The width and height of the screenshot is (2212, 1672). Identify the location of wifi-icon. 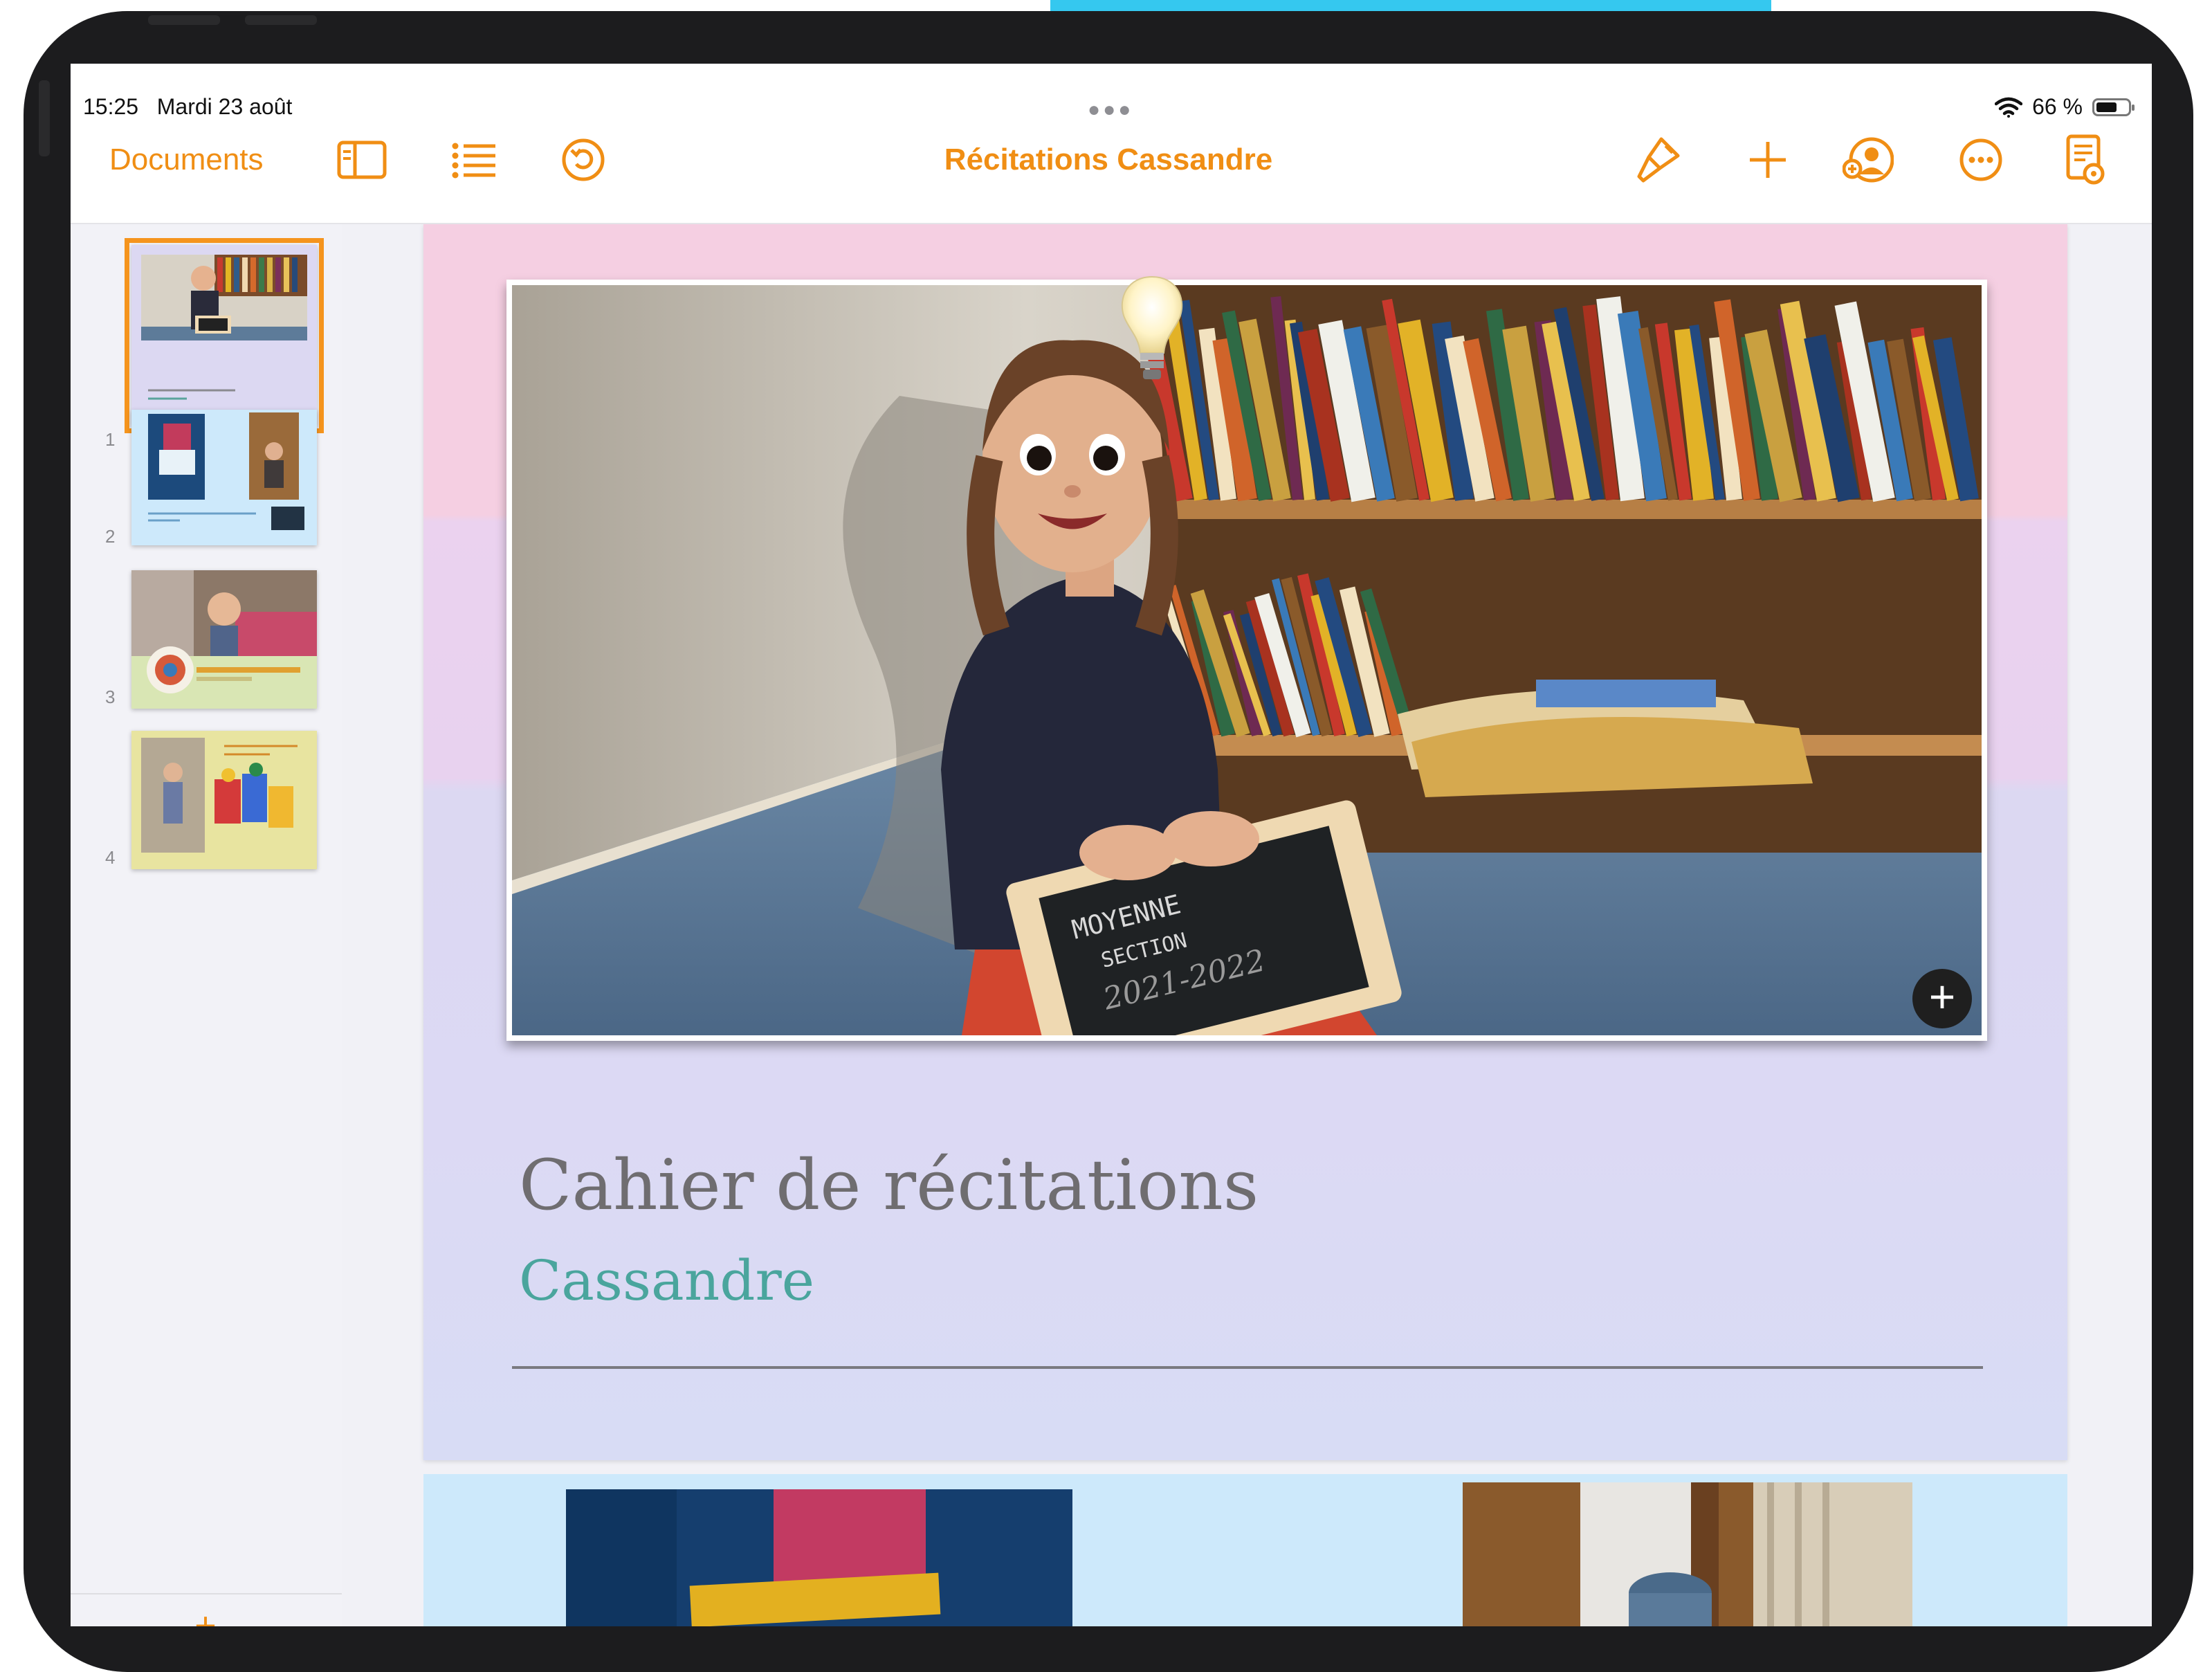
(2009, 107).